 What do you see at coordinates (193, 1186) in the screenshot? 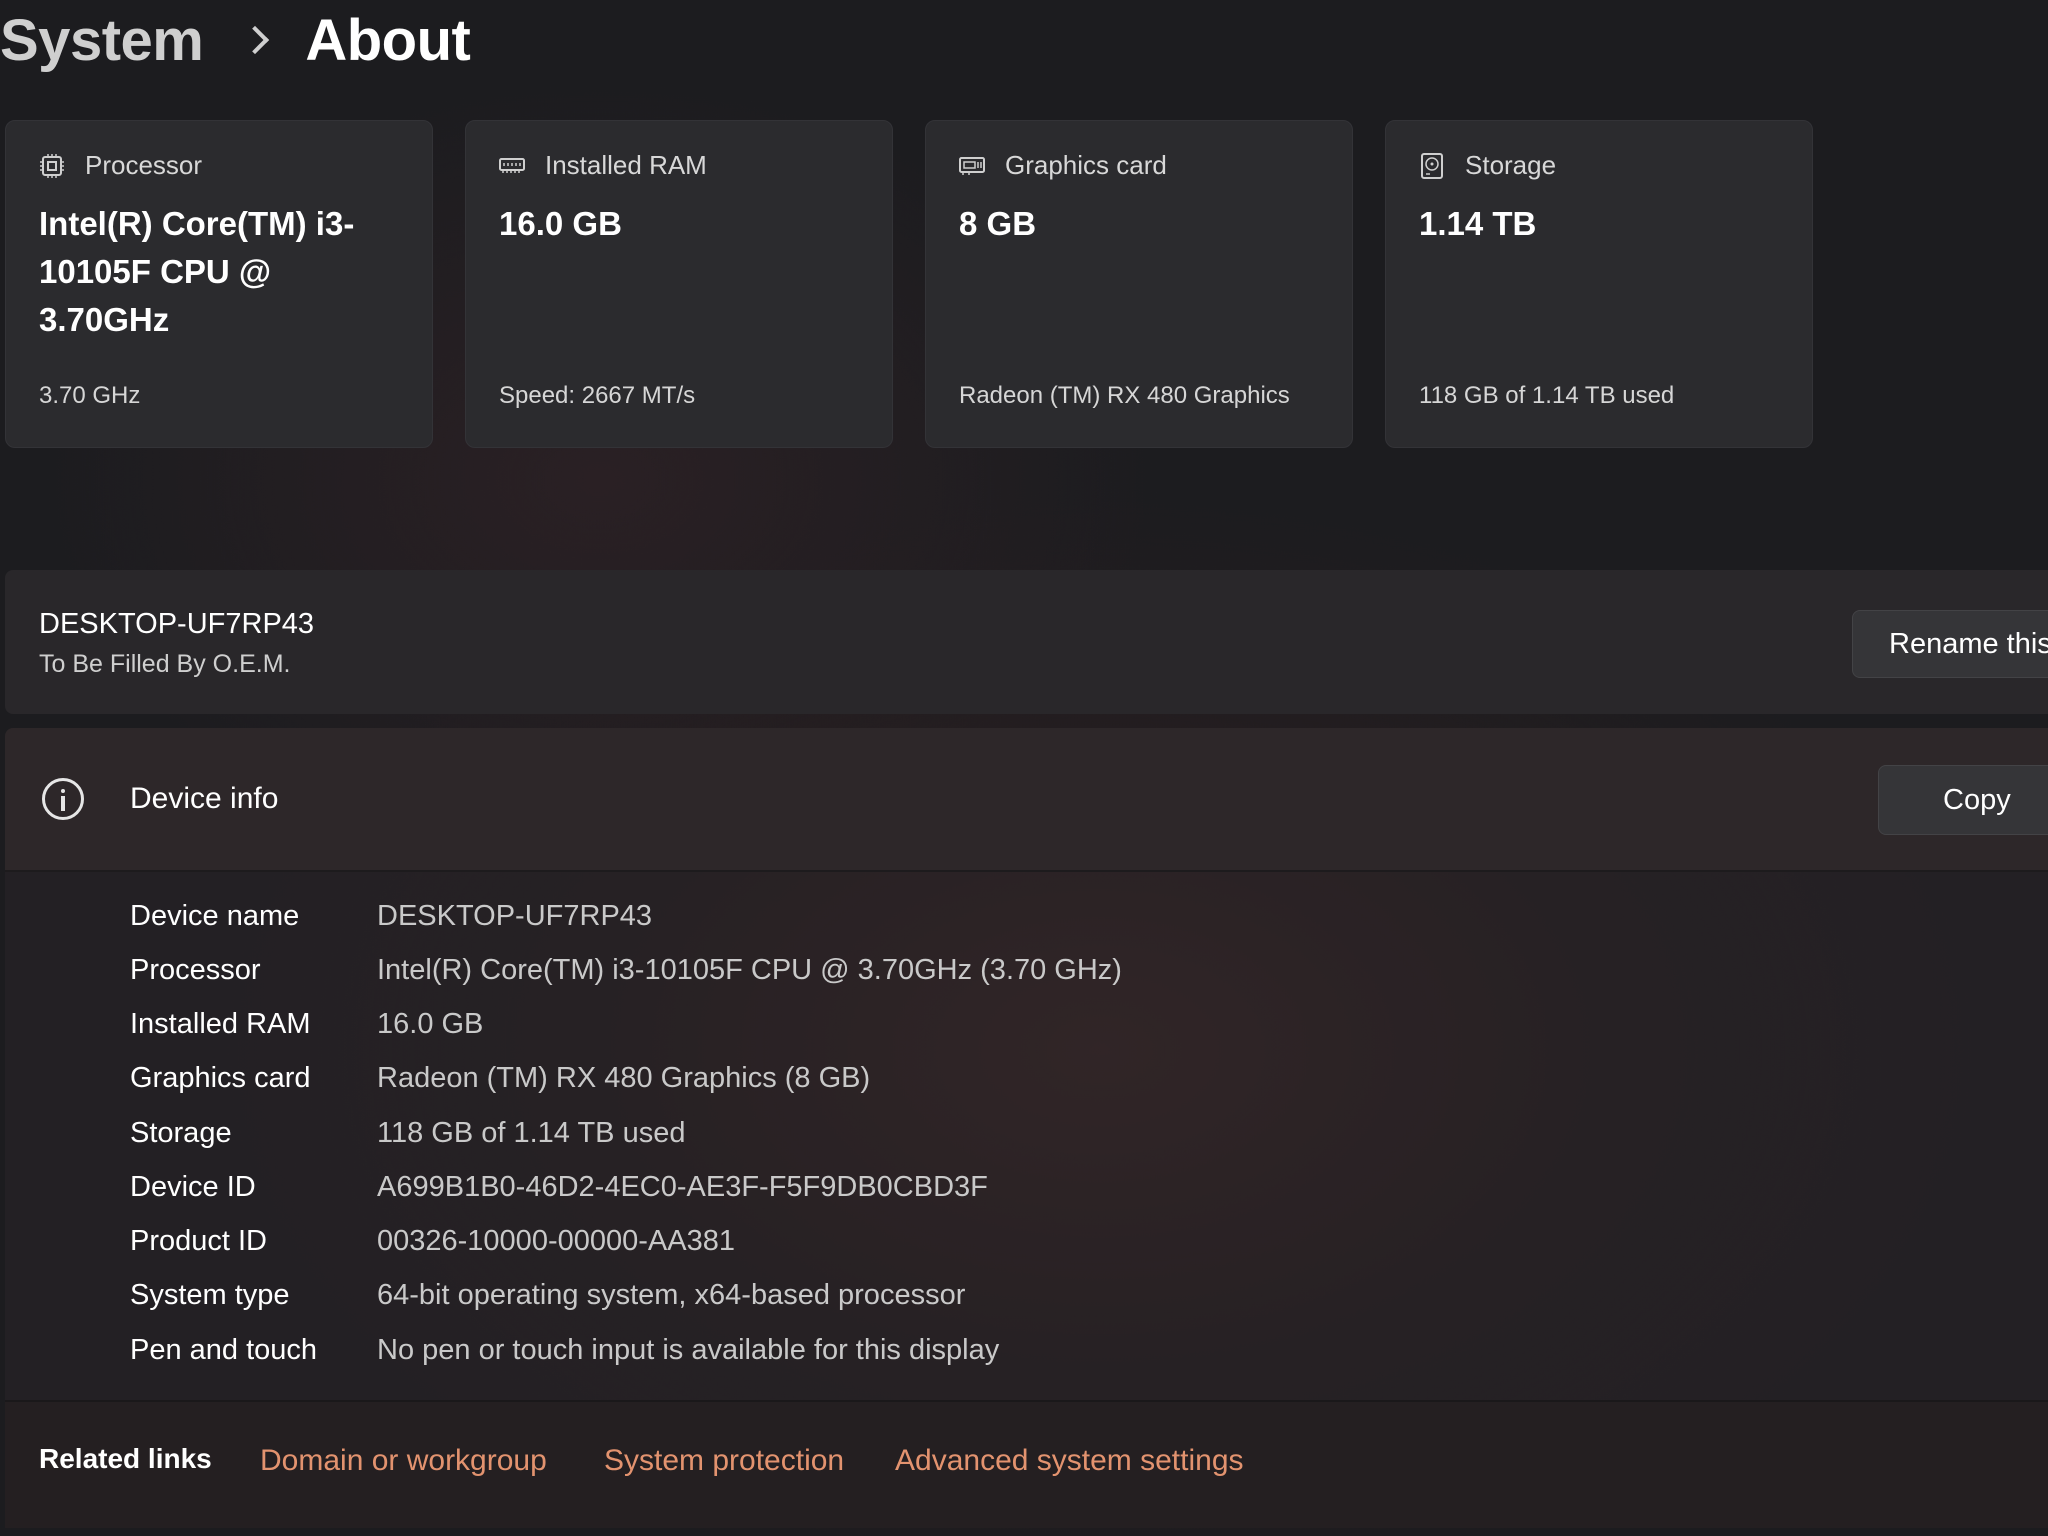
I see `spec-key: Device ID` at bounding box center [193, 1186].